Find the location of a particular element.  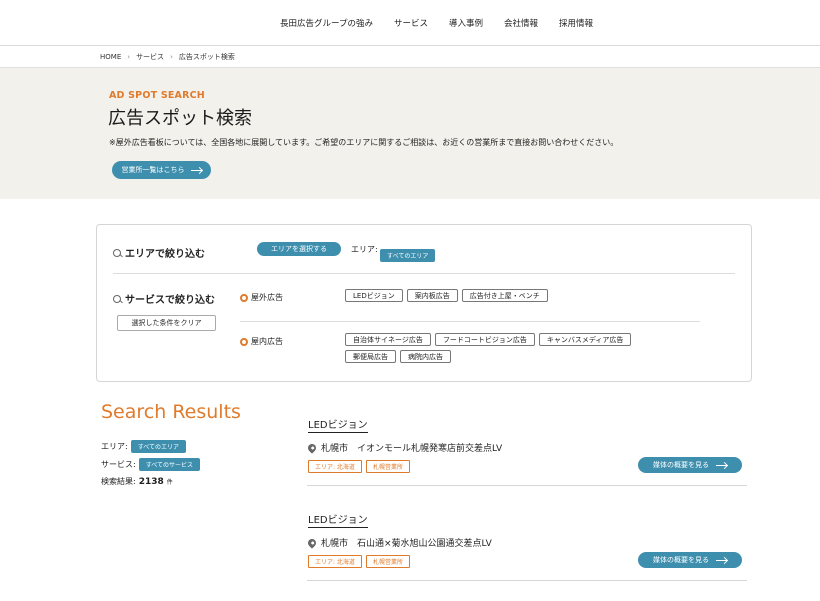

result-location: 札幌市 石山通×菊水旭山公園通交差点LV is located at coordinates (399, 542).